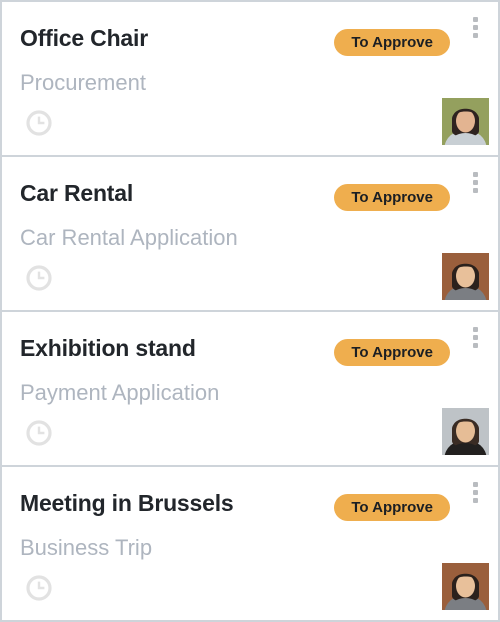  I want to click on card-header: Car Rental To Approve, so click(250, 185).